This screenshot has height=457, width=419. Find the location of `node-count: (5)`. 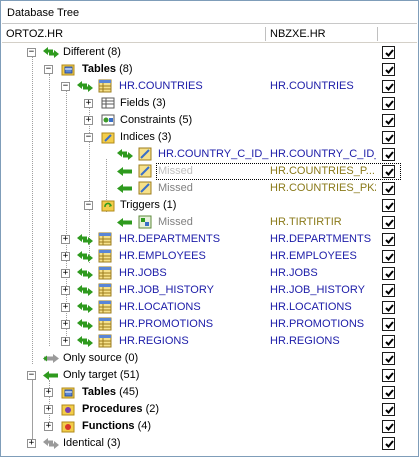

node-count: (5) is located at coordinates (185, 120).